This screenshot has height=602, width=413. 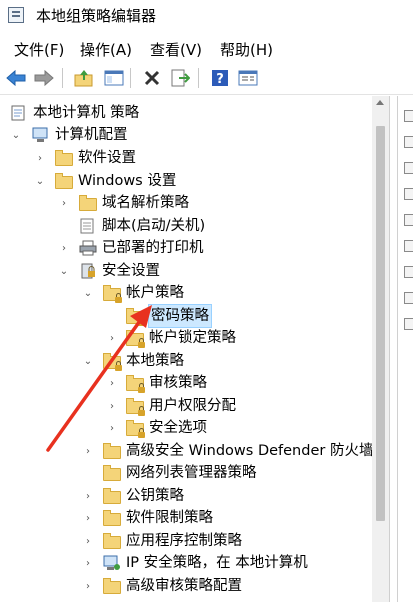 What do you see at coordinates (380, 323) in the screenshot?
I see `scroll-thumb` at bounding box center [380, 323].